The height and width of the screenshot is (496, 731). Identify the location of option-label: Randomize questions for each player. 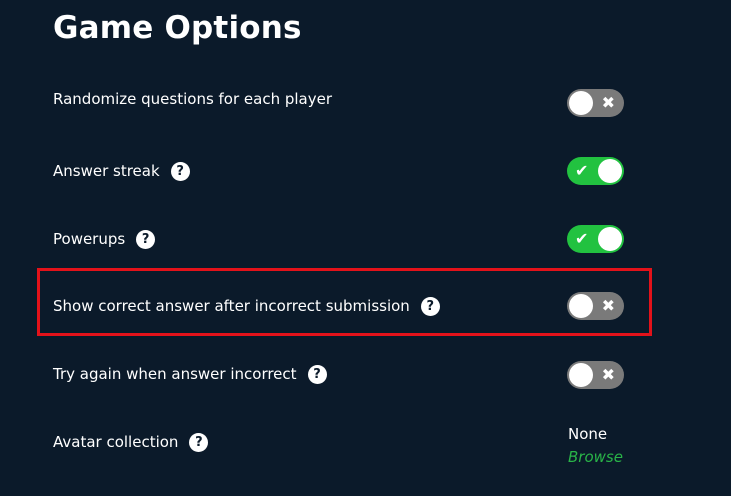
(192, 99).